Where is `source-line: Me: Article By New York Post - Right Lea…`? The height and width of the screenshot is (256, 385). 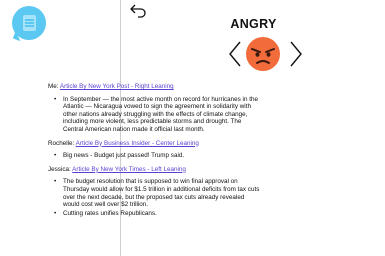 source-line: Me: Article By New York Post - Right Lea… is located at coordinates (154, 87).